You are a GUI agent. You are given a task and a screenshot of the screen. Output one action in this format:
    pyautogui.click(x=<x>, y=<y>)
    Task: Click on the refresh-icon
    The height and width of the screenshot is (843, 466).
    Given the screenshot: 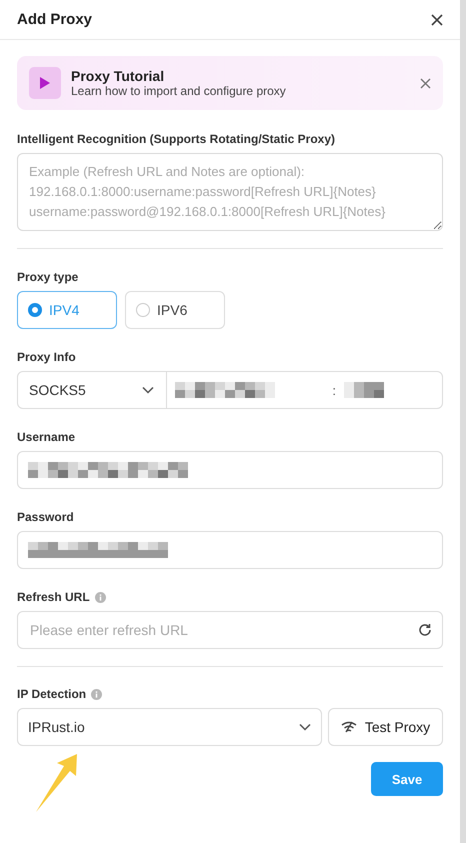 What is the action you would take?
    pyautogui.click(x=425, y=630)
    